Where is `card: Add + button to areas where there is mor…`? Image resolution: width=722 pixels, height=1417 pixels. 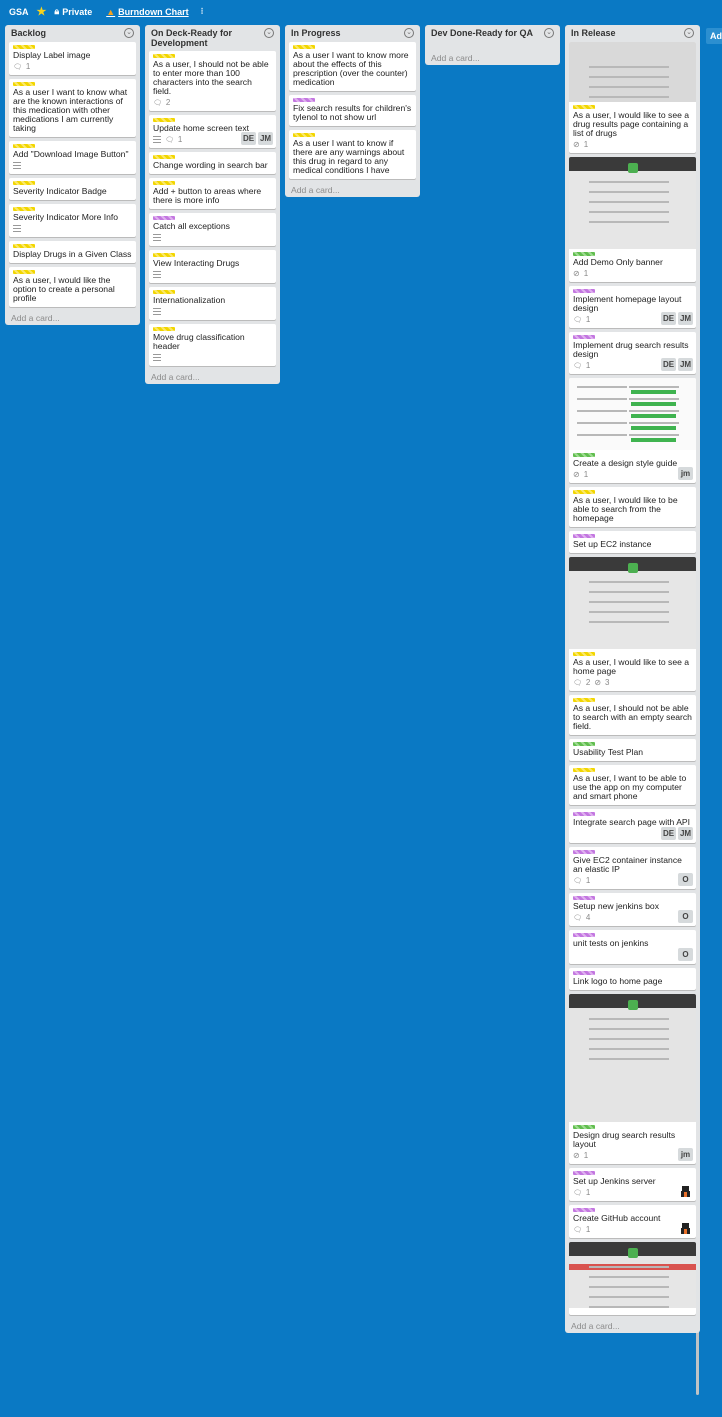 card: Add + button to areas where there is mor… is located at coordinates (212, 193).